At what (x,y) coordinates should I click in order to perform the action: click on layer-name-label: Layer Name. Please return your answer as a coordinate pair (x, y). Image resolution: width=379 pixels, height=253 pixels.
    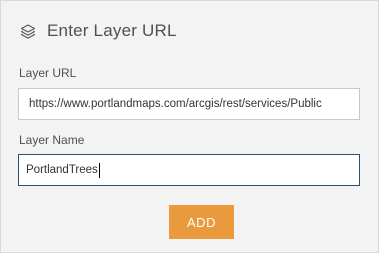
    Looking at the image, I should click on (52, 140).